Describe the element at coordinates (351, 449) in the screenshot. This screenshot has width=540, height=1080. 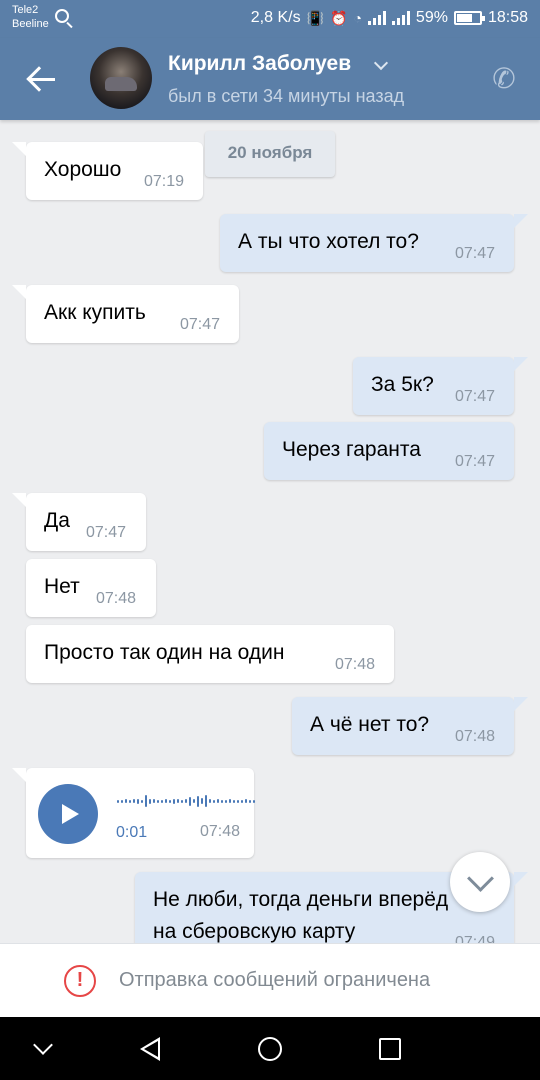
I see `message-text: Через гаранта` at that location.